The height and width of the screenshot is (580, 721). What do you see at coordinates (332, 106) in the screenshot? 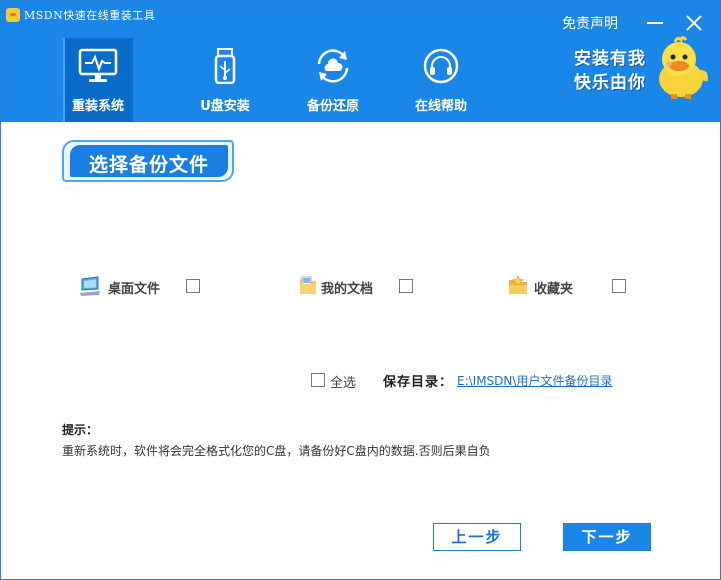
I see `tab-label: 备份还原` at bounding box center [332, 106].